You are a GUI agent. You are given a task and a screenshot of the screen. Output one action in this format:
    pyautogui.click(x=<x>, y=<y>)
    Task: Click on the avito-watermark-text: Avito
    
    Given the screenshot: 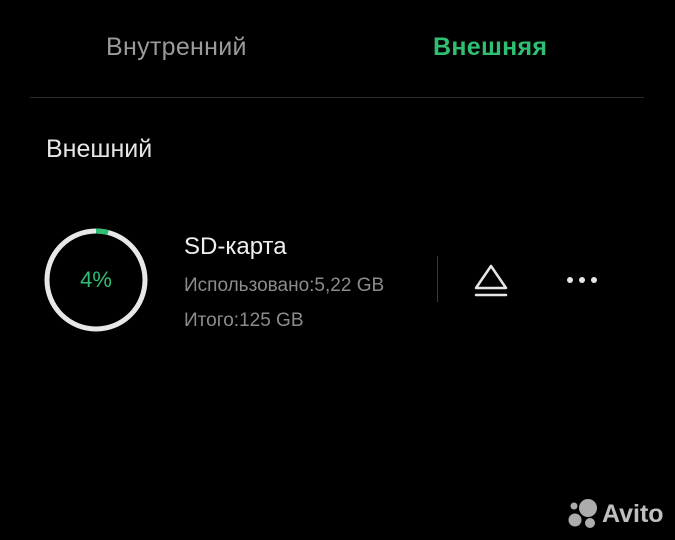 What is the action you would take?
    pyautogui.click(x=633, y=514)
    